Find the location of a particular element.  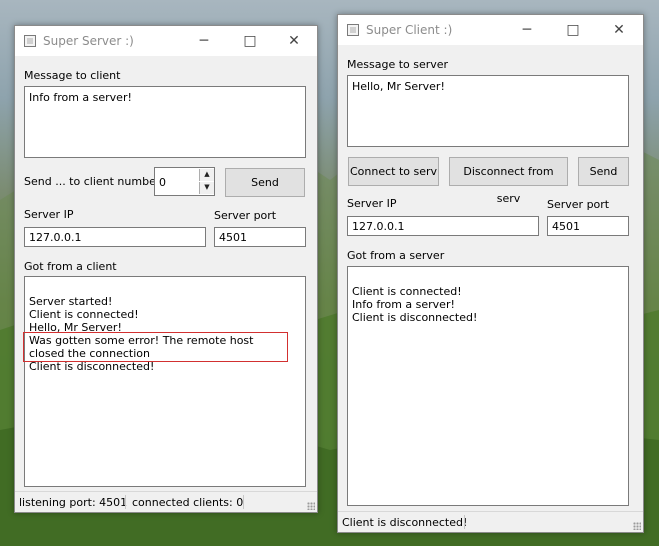

log-line: Client is disconnected! is located at coordinates (415, 317).